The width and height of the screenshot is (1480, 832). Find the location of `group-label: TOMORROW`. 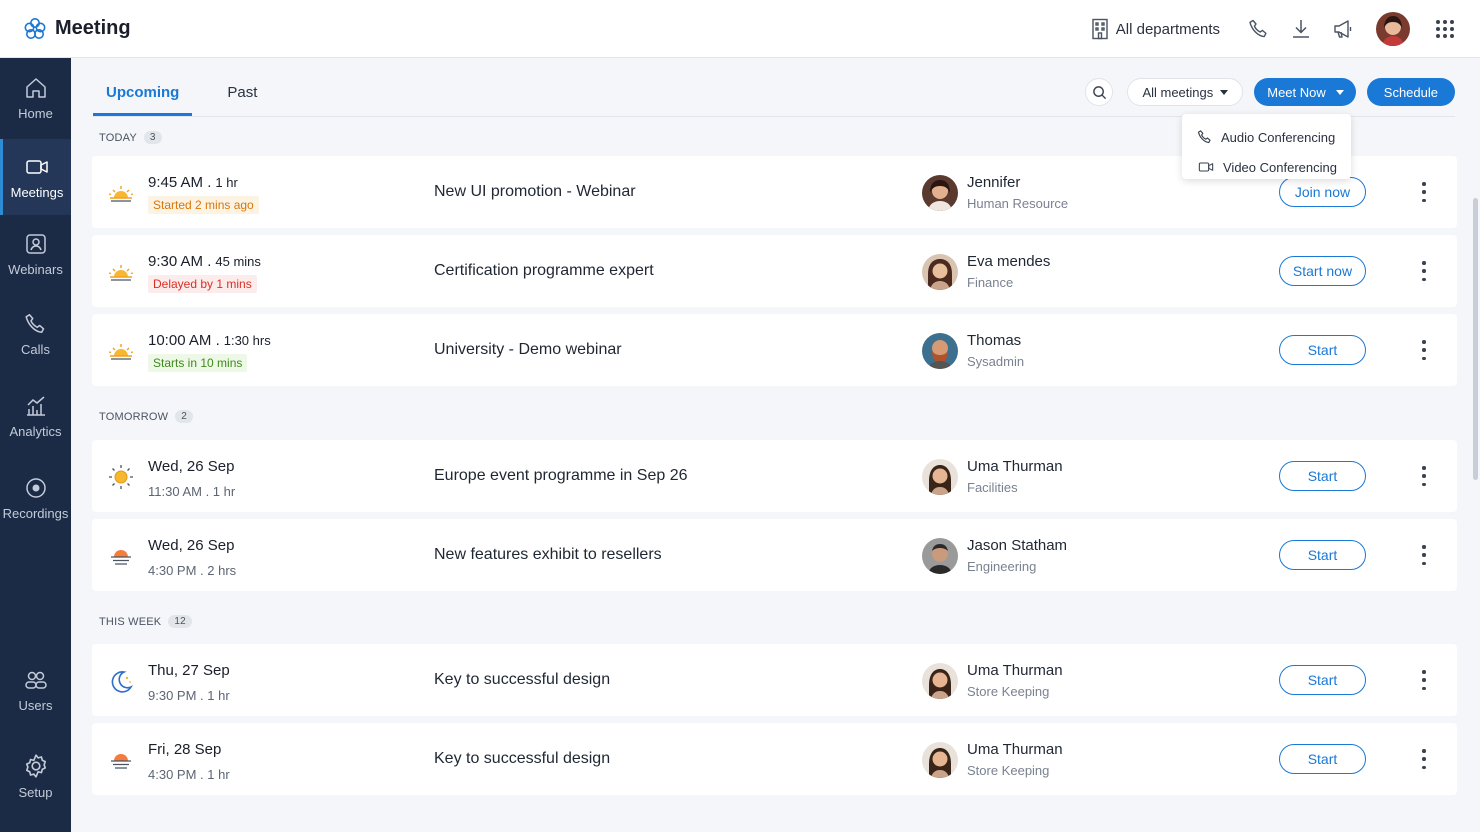

group-label: TOMORROW is located at coordinates (134, 416).